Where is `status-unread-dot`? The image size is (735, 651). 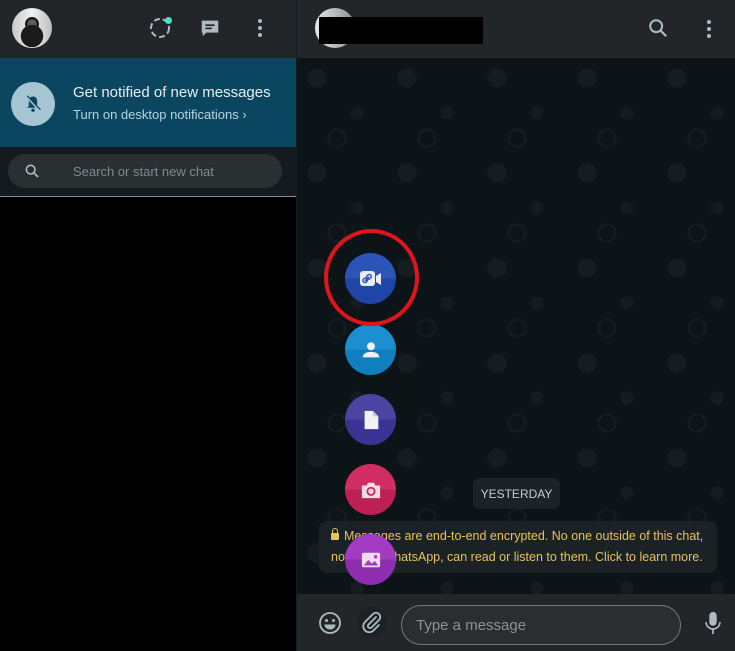 status-unread-dot is located at coordinates (168, 20).